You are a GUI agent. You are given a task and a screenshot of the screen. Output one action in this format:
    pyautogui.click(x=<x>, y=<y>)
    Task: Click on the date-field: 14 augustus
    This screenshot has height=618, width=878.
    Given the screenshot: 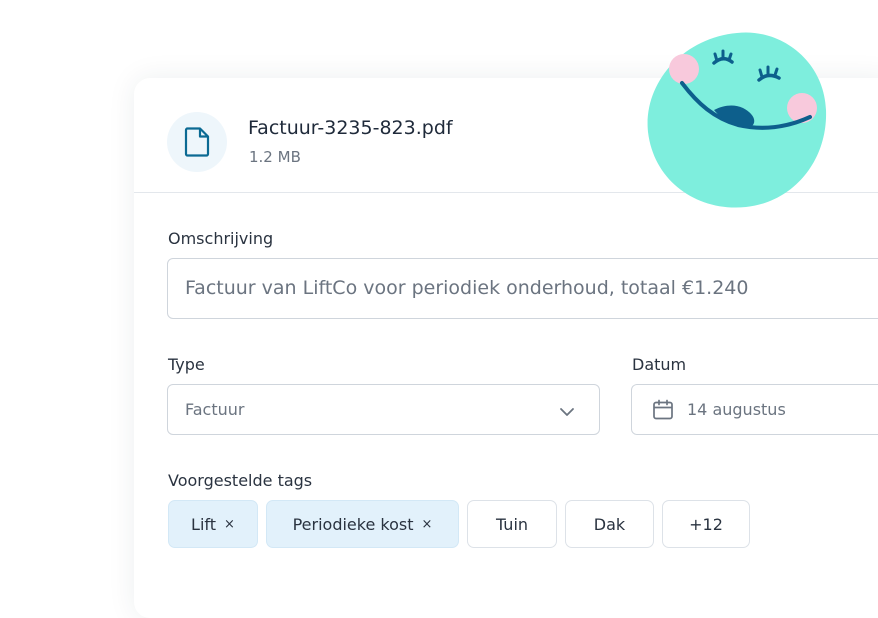 What is the action you would take?
    pyautogui.click(x=754, y=409)
    